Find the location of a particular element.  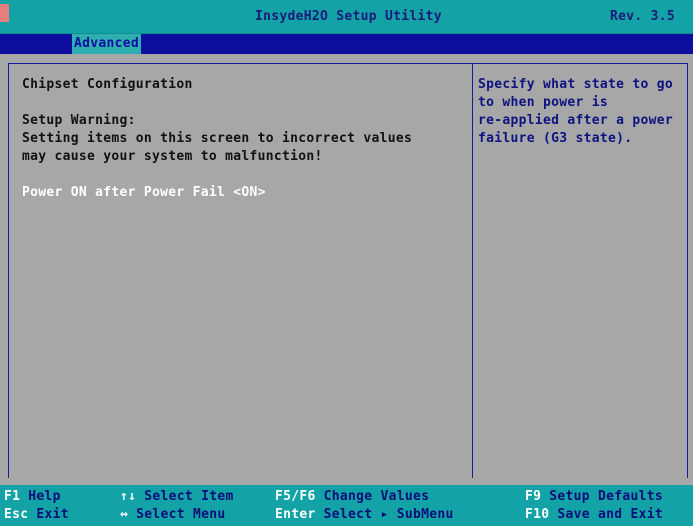

change-values-desc: Change Values is located at coordinates (376, 496).